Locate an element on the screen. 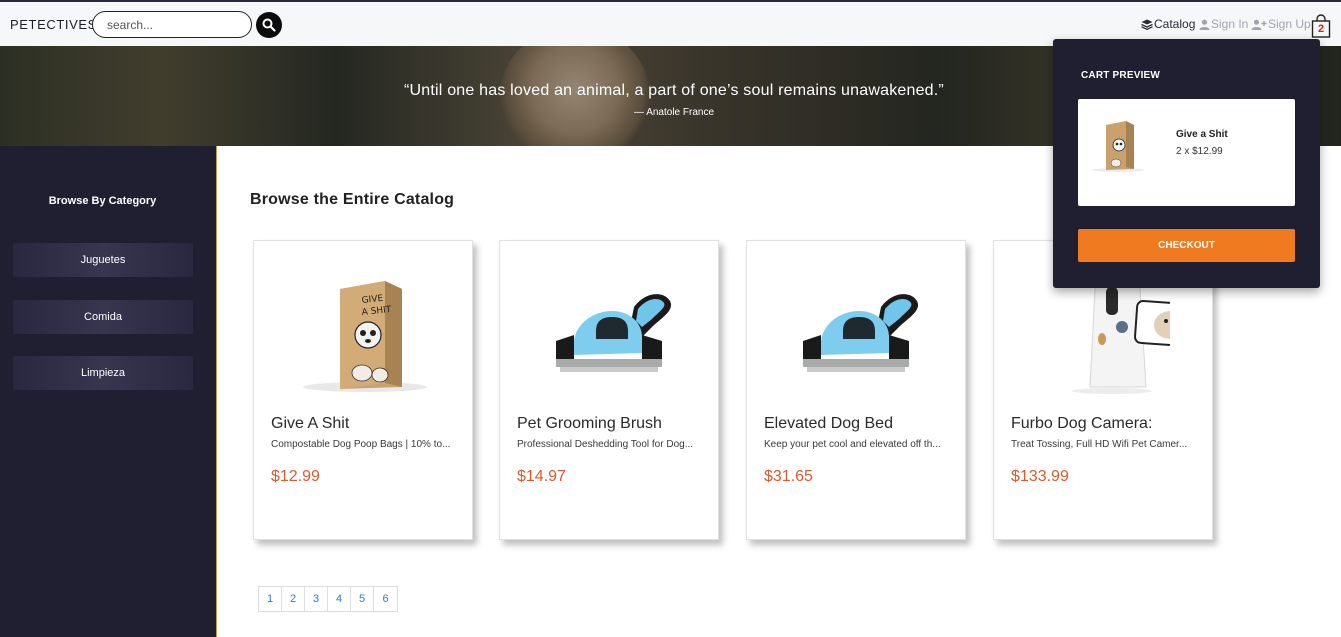 The image size is (1341, 637). product-image-poop-bags: GIVE A SHIT is located at coordinates (365, 336).